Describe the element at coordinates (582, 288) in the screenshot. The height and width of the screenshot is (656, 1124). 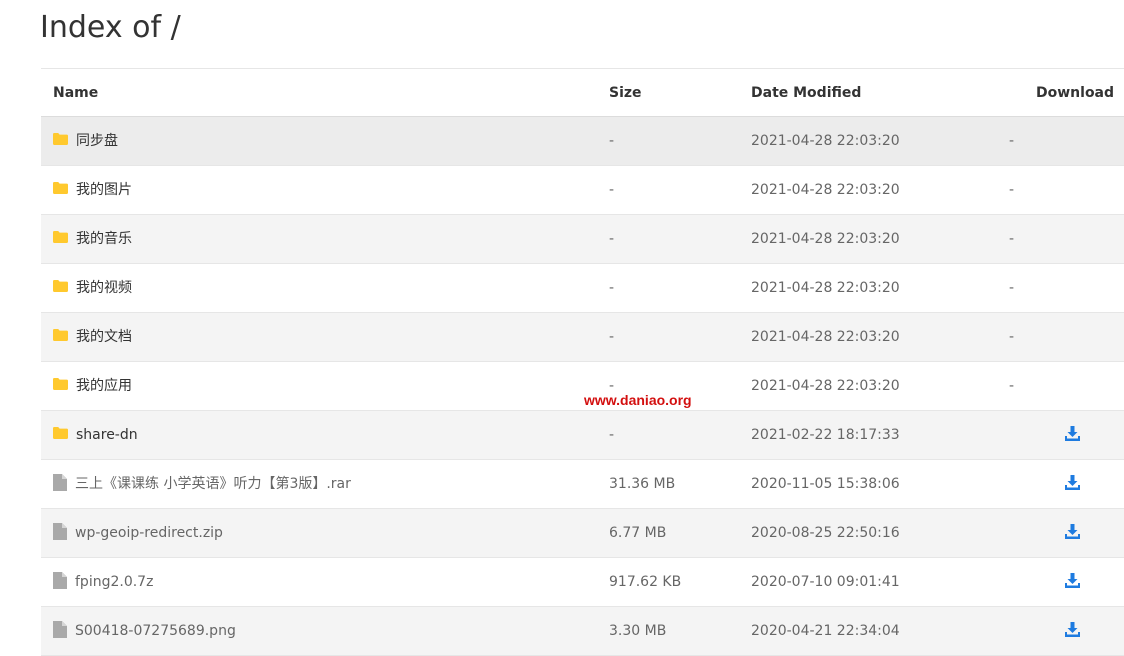
I see `table-row: 我的视频 - 2021-04-28 22:03:20 -` at that location.